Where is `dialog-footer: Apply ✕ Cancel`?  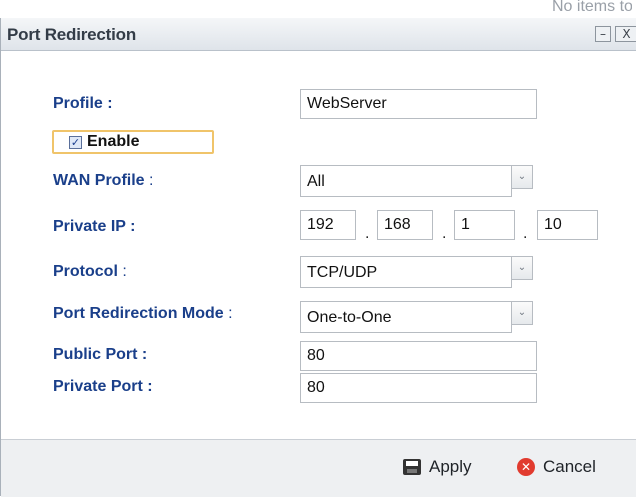 dialog-footer: Apply ✕ Cancel is located at coordinates (318, 468).